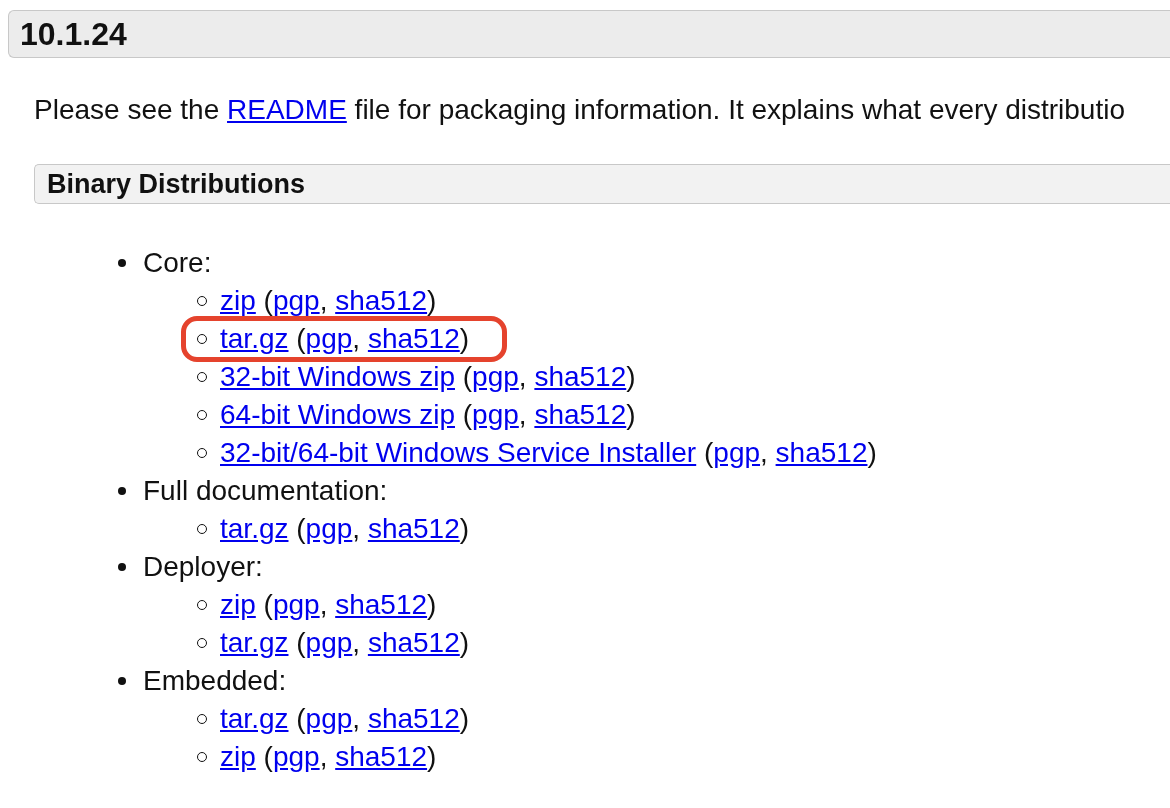  Describe the element at coordinates (337, 376) in the screenshot. I see `download-link: 32-bit Windows zip` at that location.